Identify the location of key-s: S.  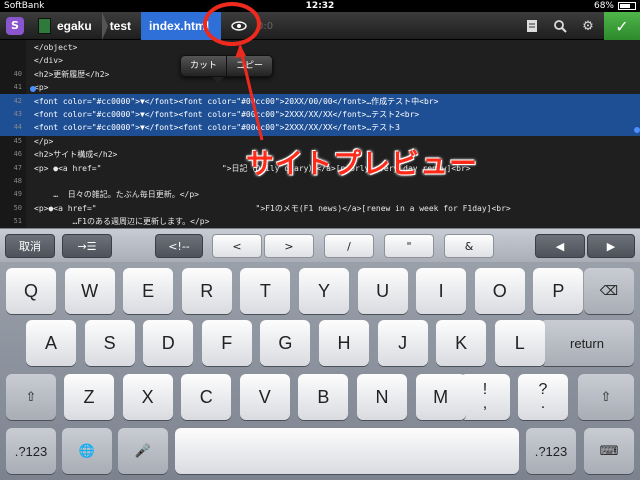
(109, 343).